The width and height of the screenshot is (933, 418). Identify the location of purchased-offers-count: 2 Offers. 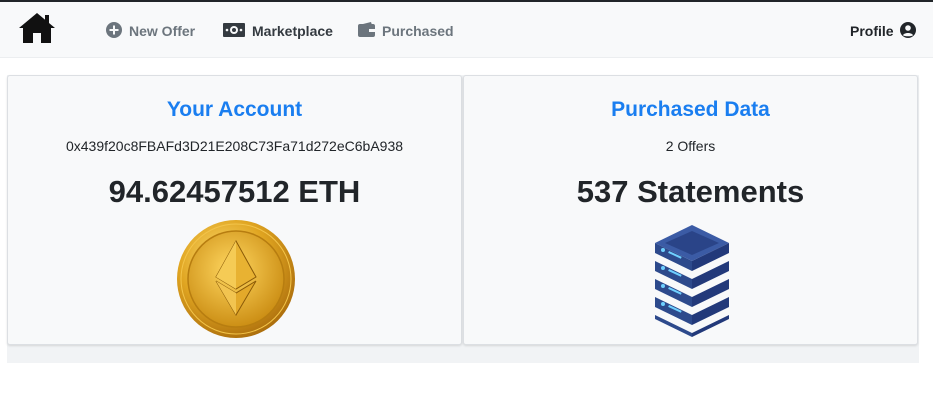
(690, 146).